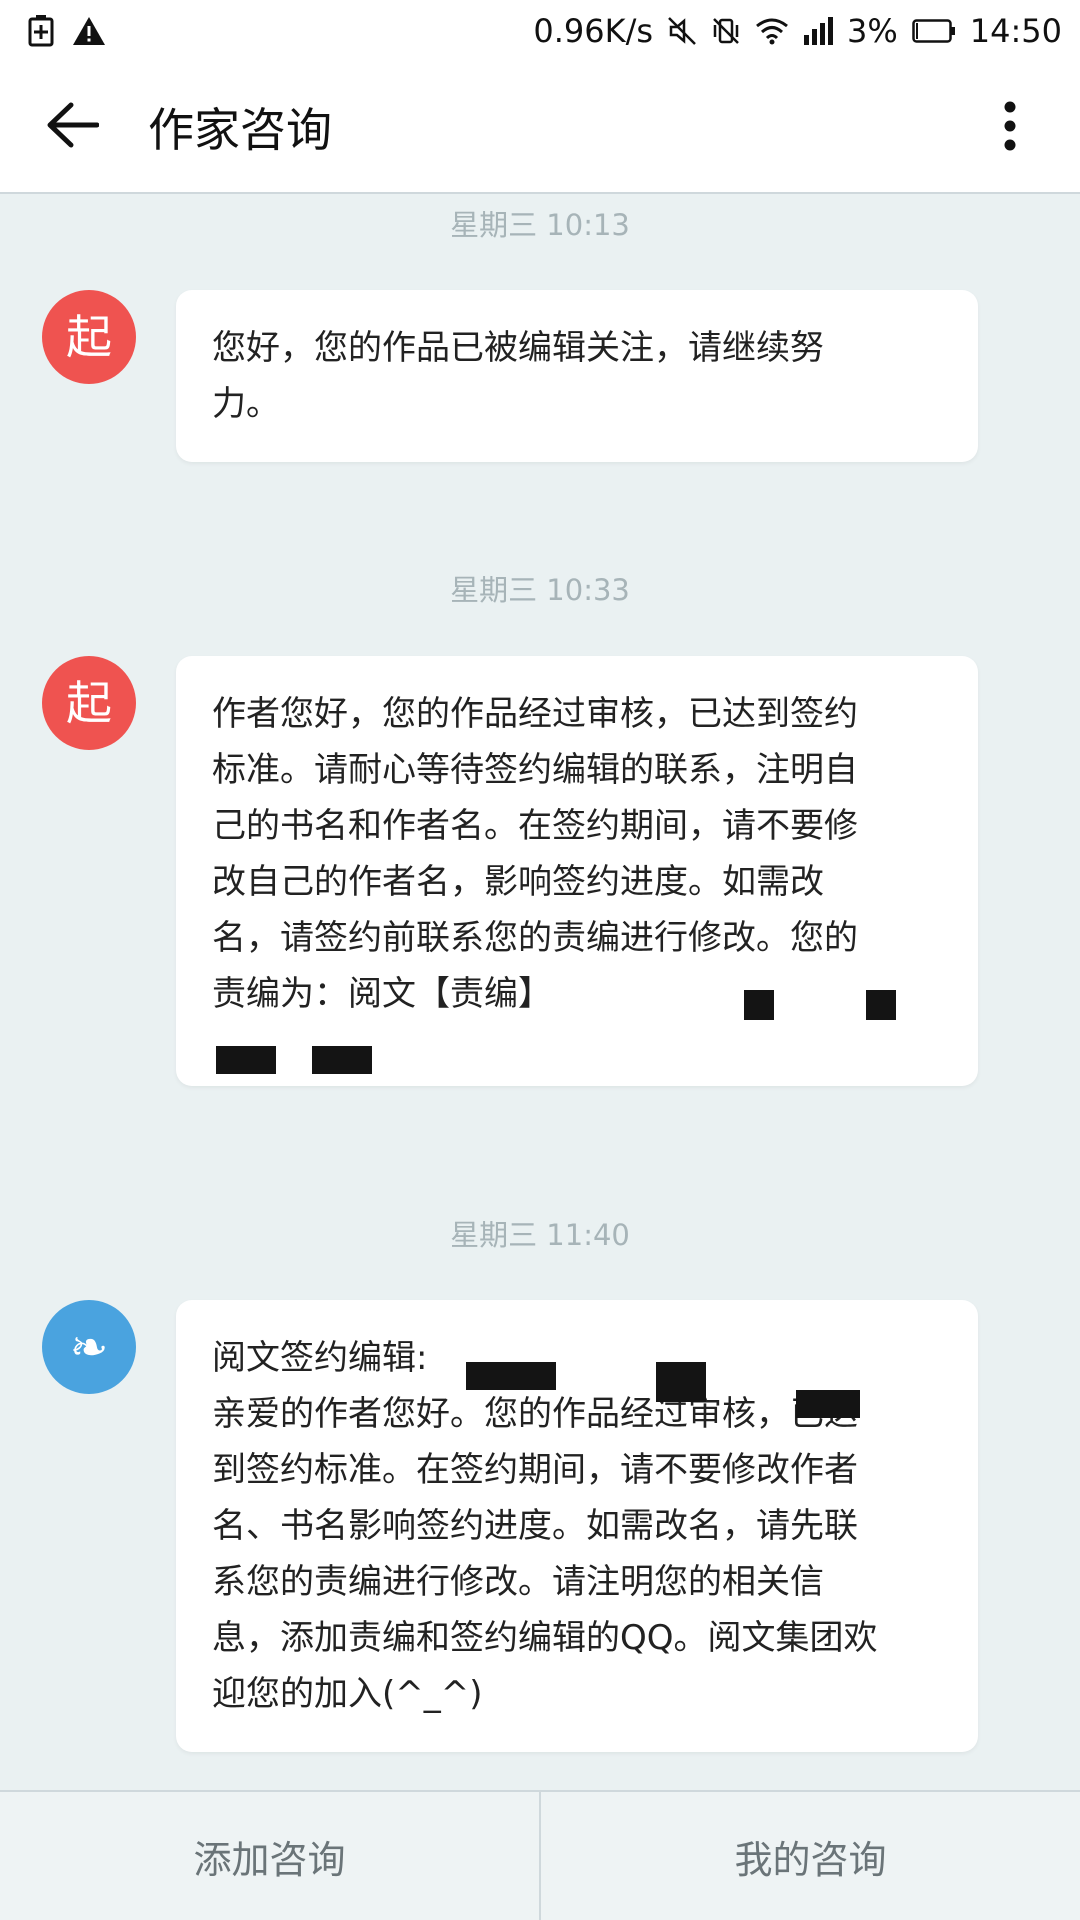 Image resolution: width=1080 pixels, height=1920 pixels. Describe the element at coordinates (240, 130) in the screenshot. I see `page-title: 作家咨询` at that location.